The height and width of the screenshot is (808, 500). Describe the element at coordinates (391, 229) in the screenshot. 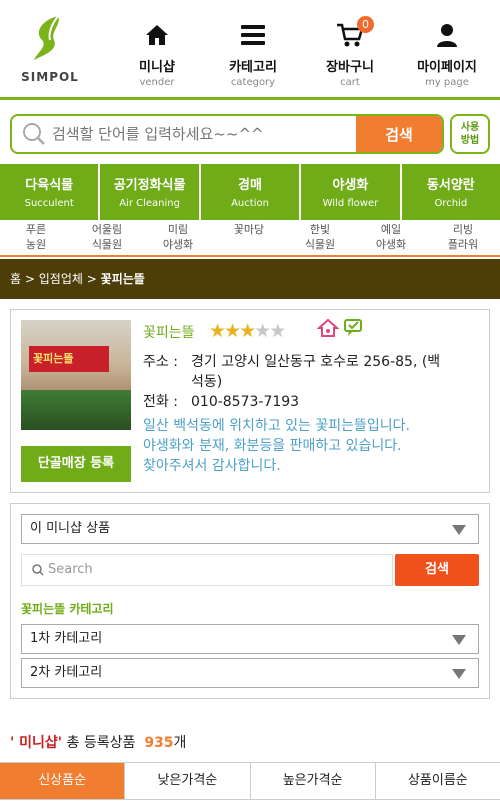

I see `sublink-line1: 예일` at that location.